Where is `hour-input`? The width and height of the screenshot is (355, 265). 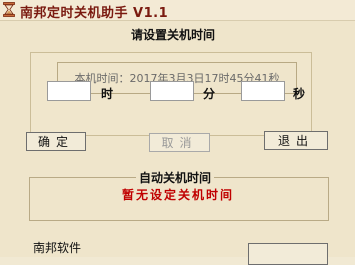 hour-input is located at coordinates (69, 91).